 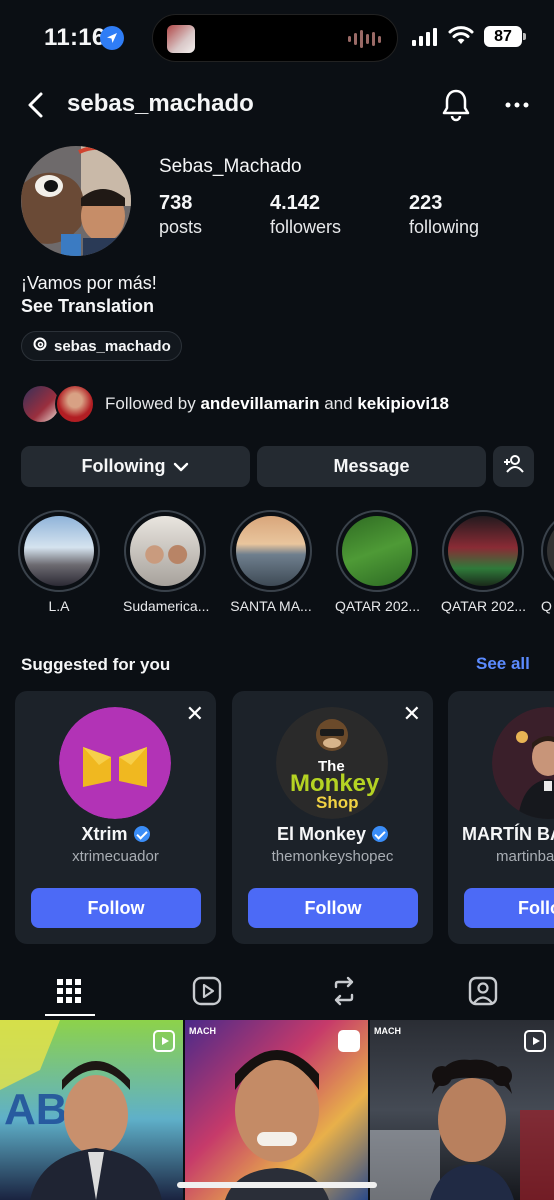 I want to click on location-arrow-icon, so click(x=112, y=38).